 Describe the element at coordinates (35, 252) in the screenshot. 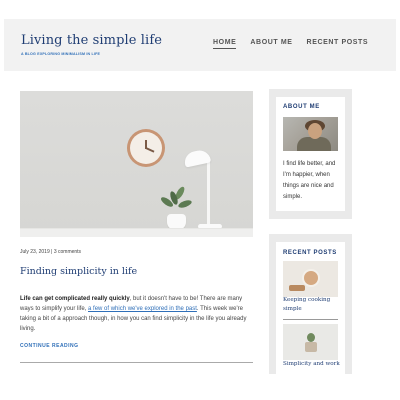

I see `post-date: July 23, 2019` at that location.